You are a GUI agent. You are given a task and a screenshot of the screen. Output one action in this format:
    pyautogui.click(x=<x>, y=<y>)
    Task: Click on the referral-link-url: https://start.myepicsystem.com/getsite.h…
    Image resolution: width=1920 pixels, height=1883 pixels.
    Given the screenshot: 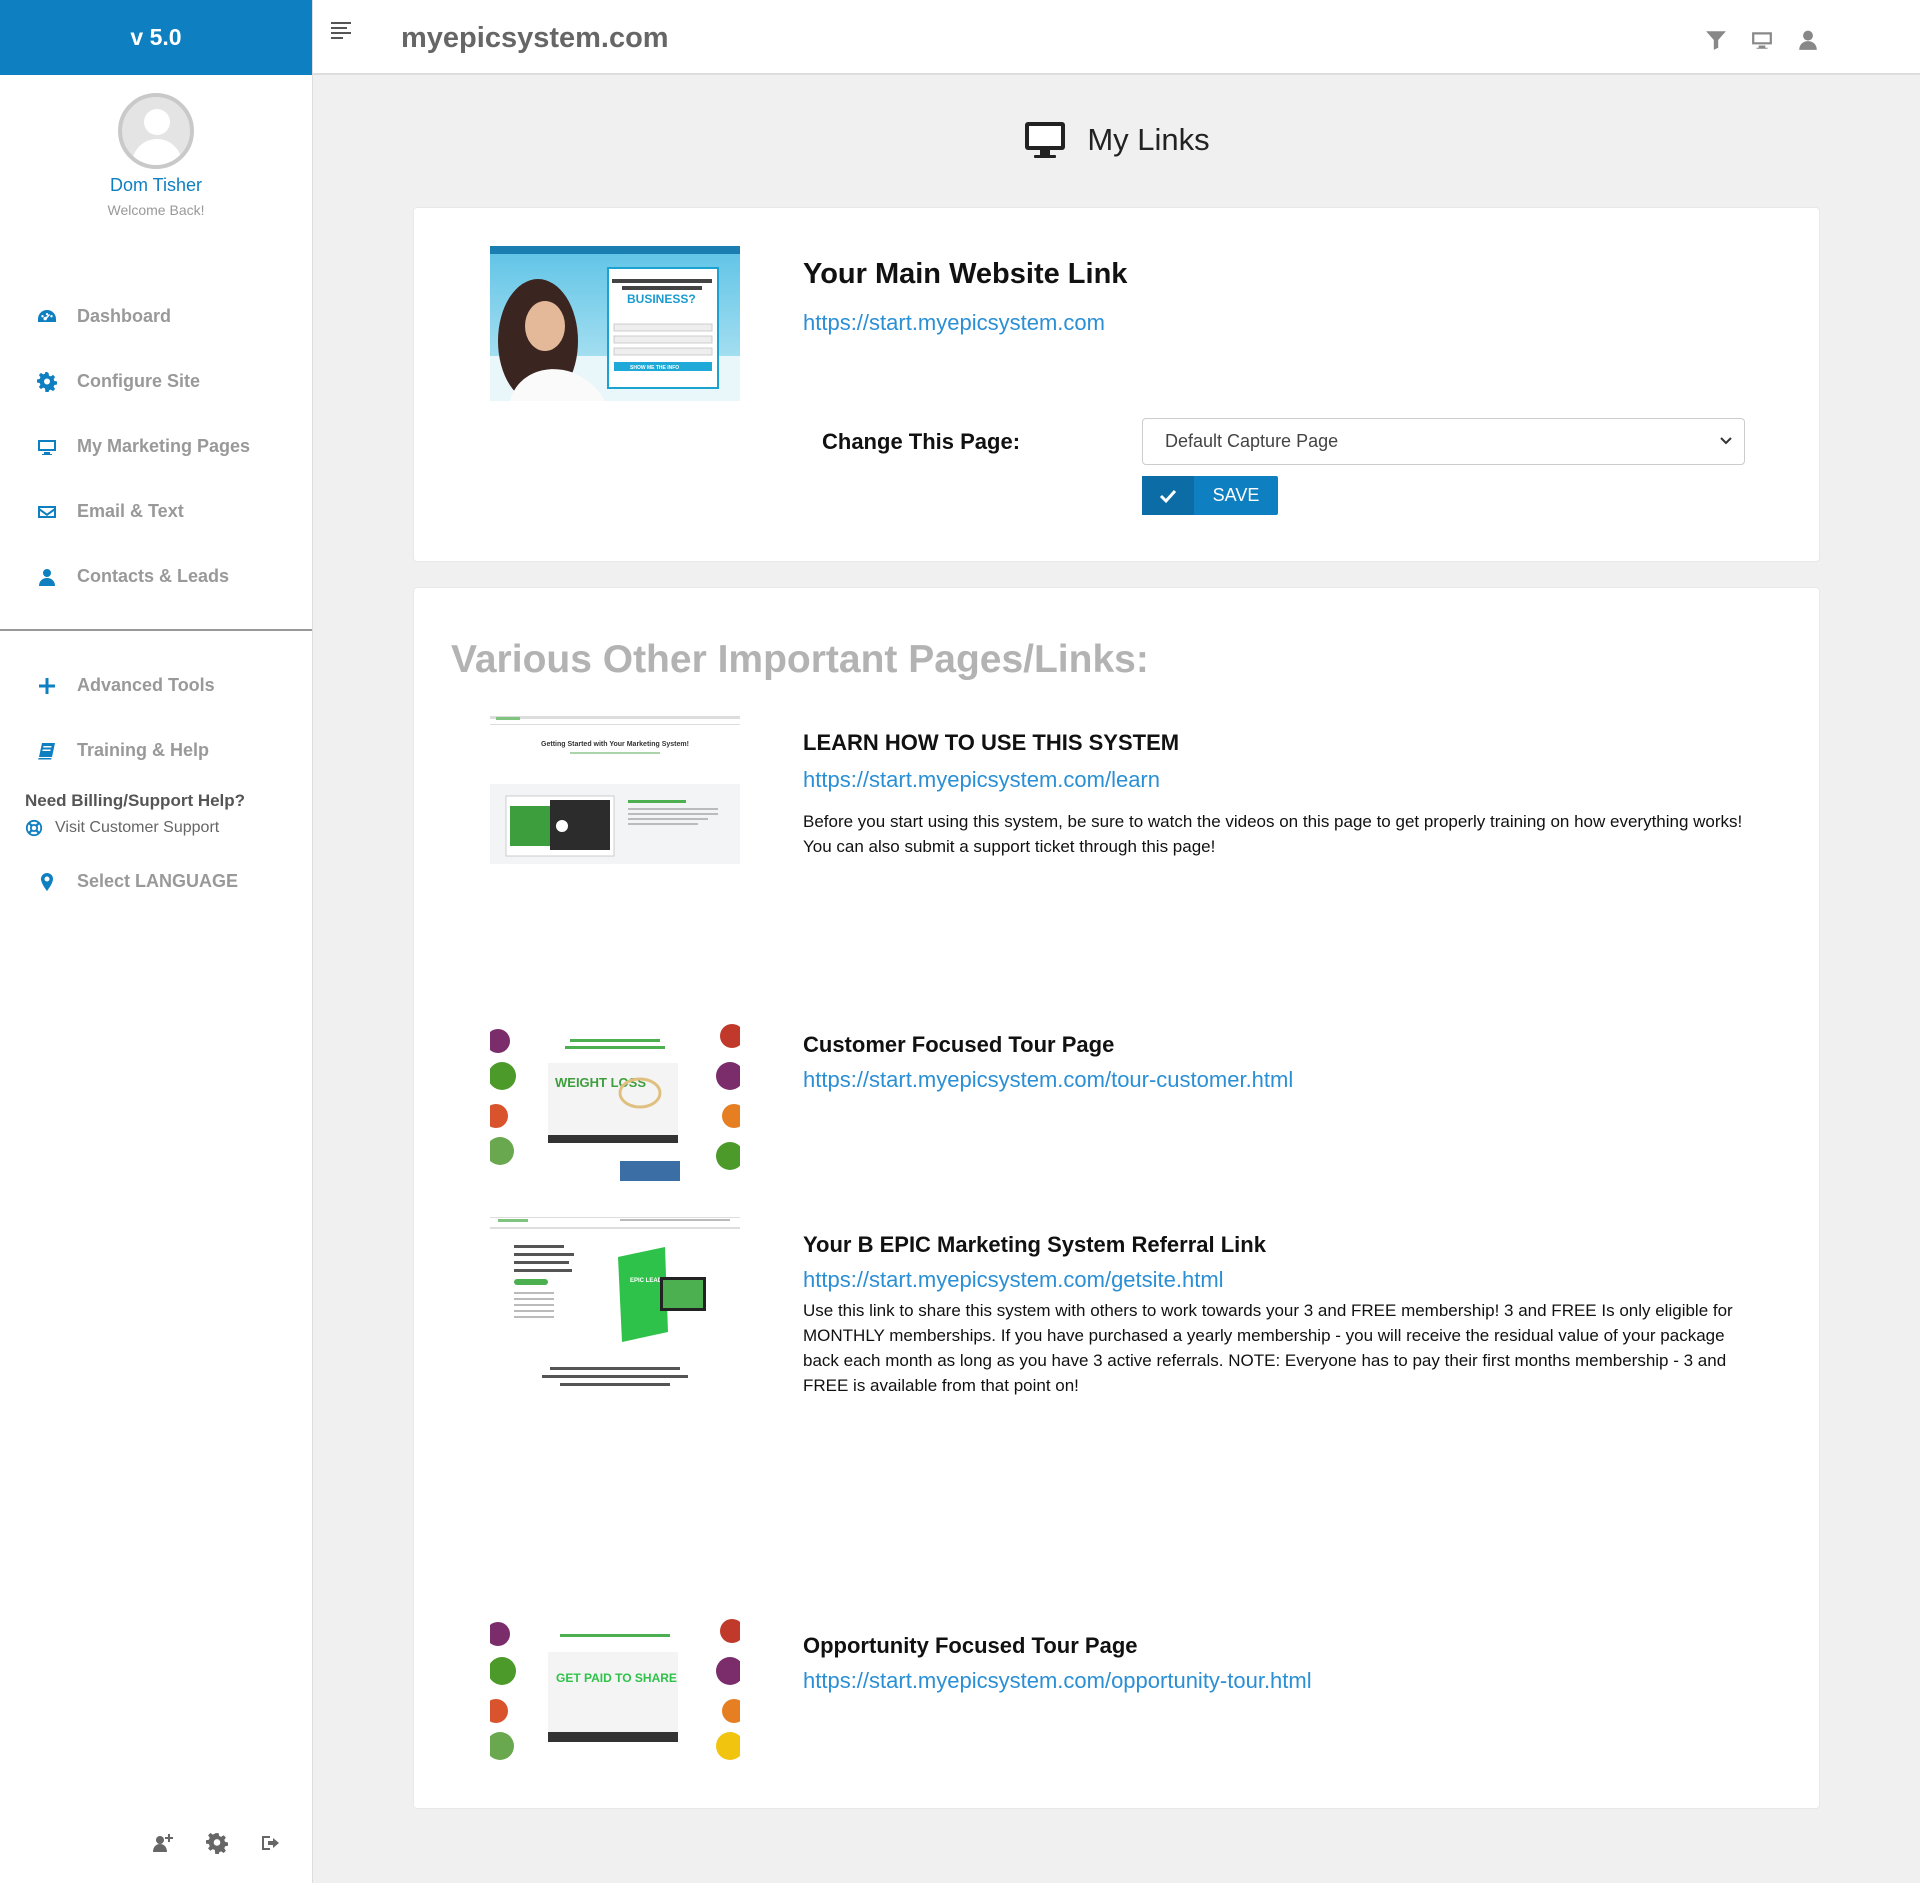 What is the action you would take?
    pyautogui.click(x=1013, y=1280)
    